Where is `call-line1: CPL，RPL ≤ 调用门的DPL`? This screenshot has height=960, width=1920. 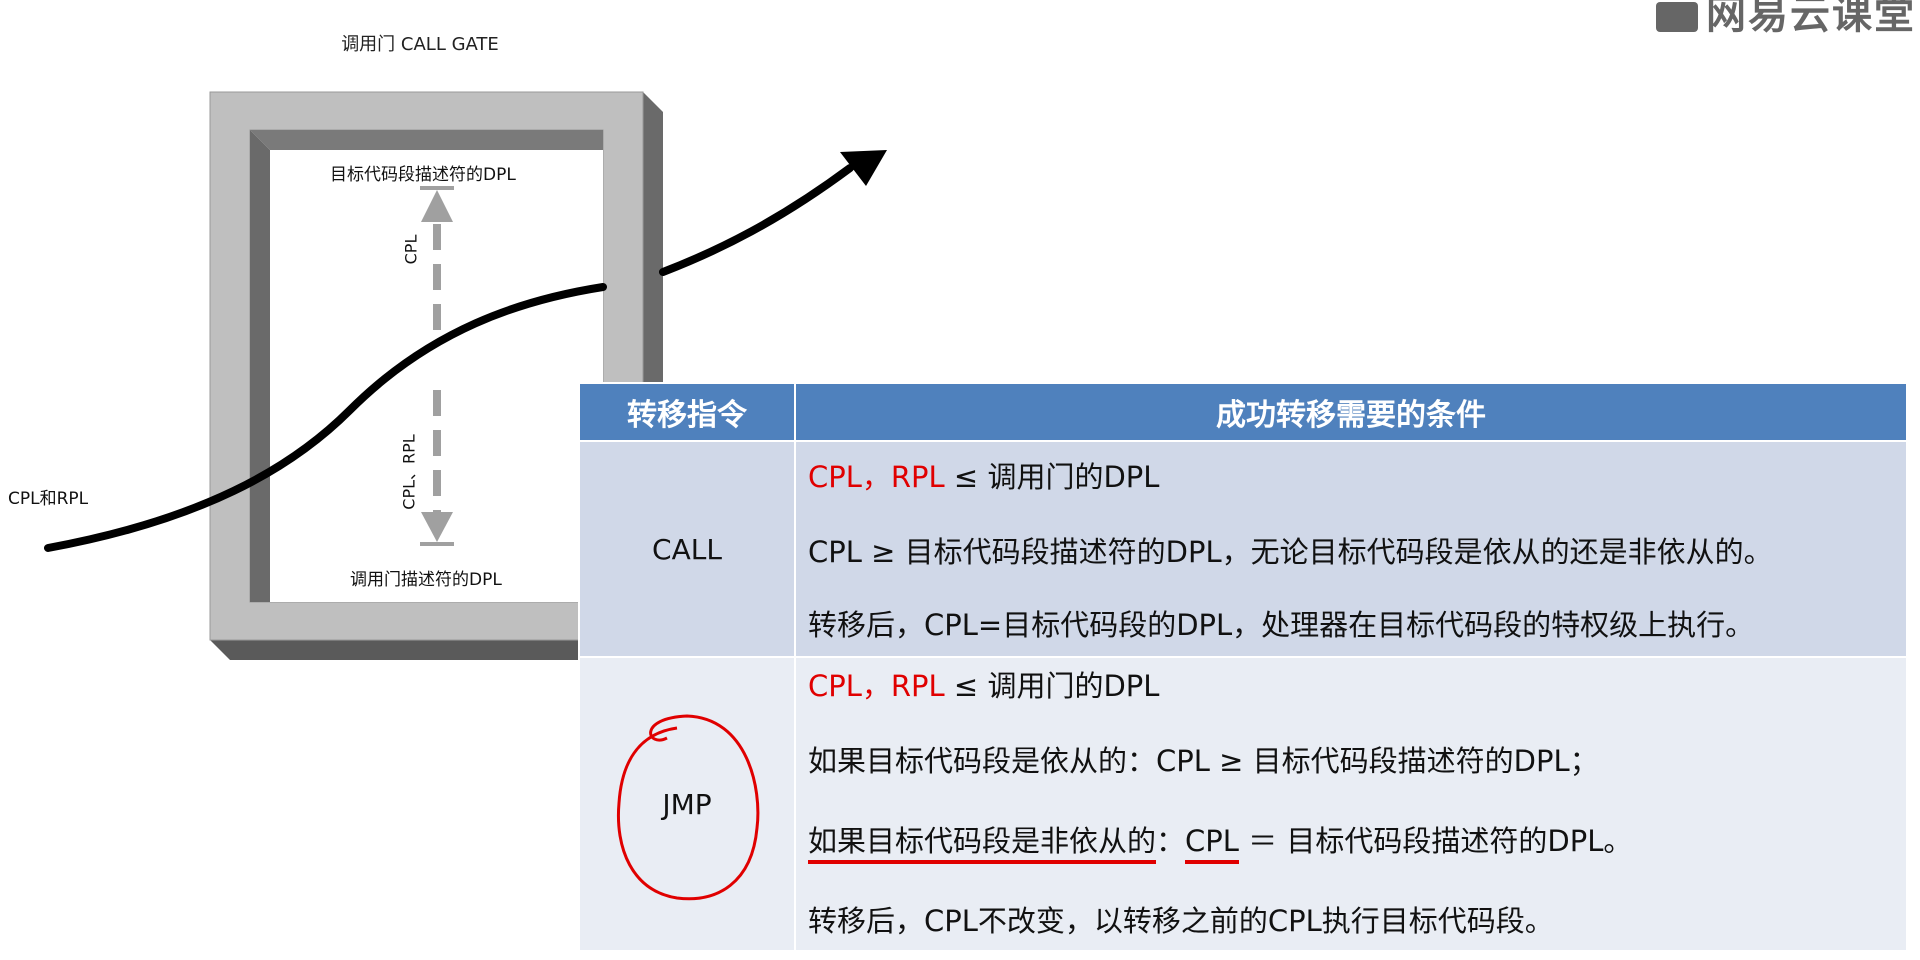
call-line1: CPL，RPL ≤ 调用门的DPL is located at coordinates (984, 477).